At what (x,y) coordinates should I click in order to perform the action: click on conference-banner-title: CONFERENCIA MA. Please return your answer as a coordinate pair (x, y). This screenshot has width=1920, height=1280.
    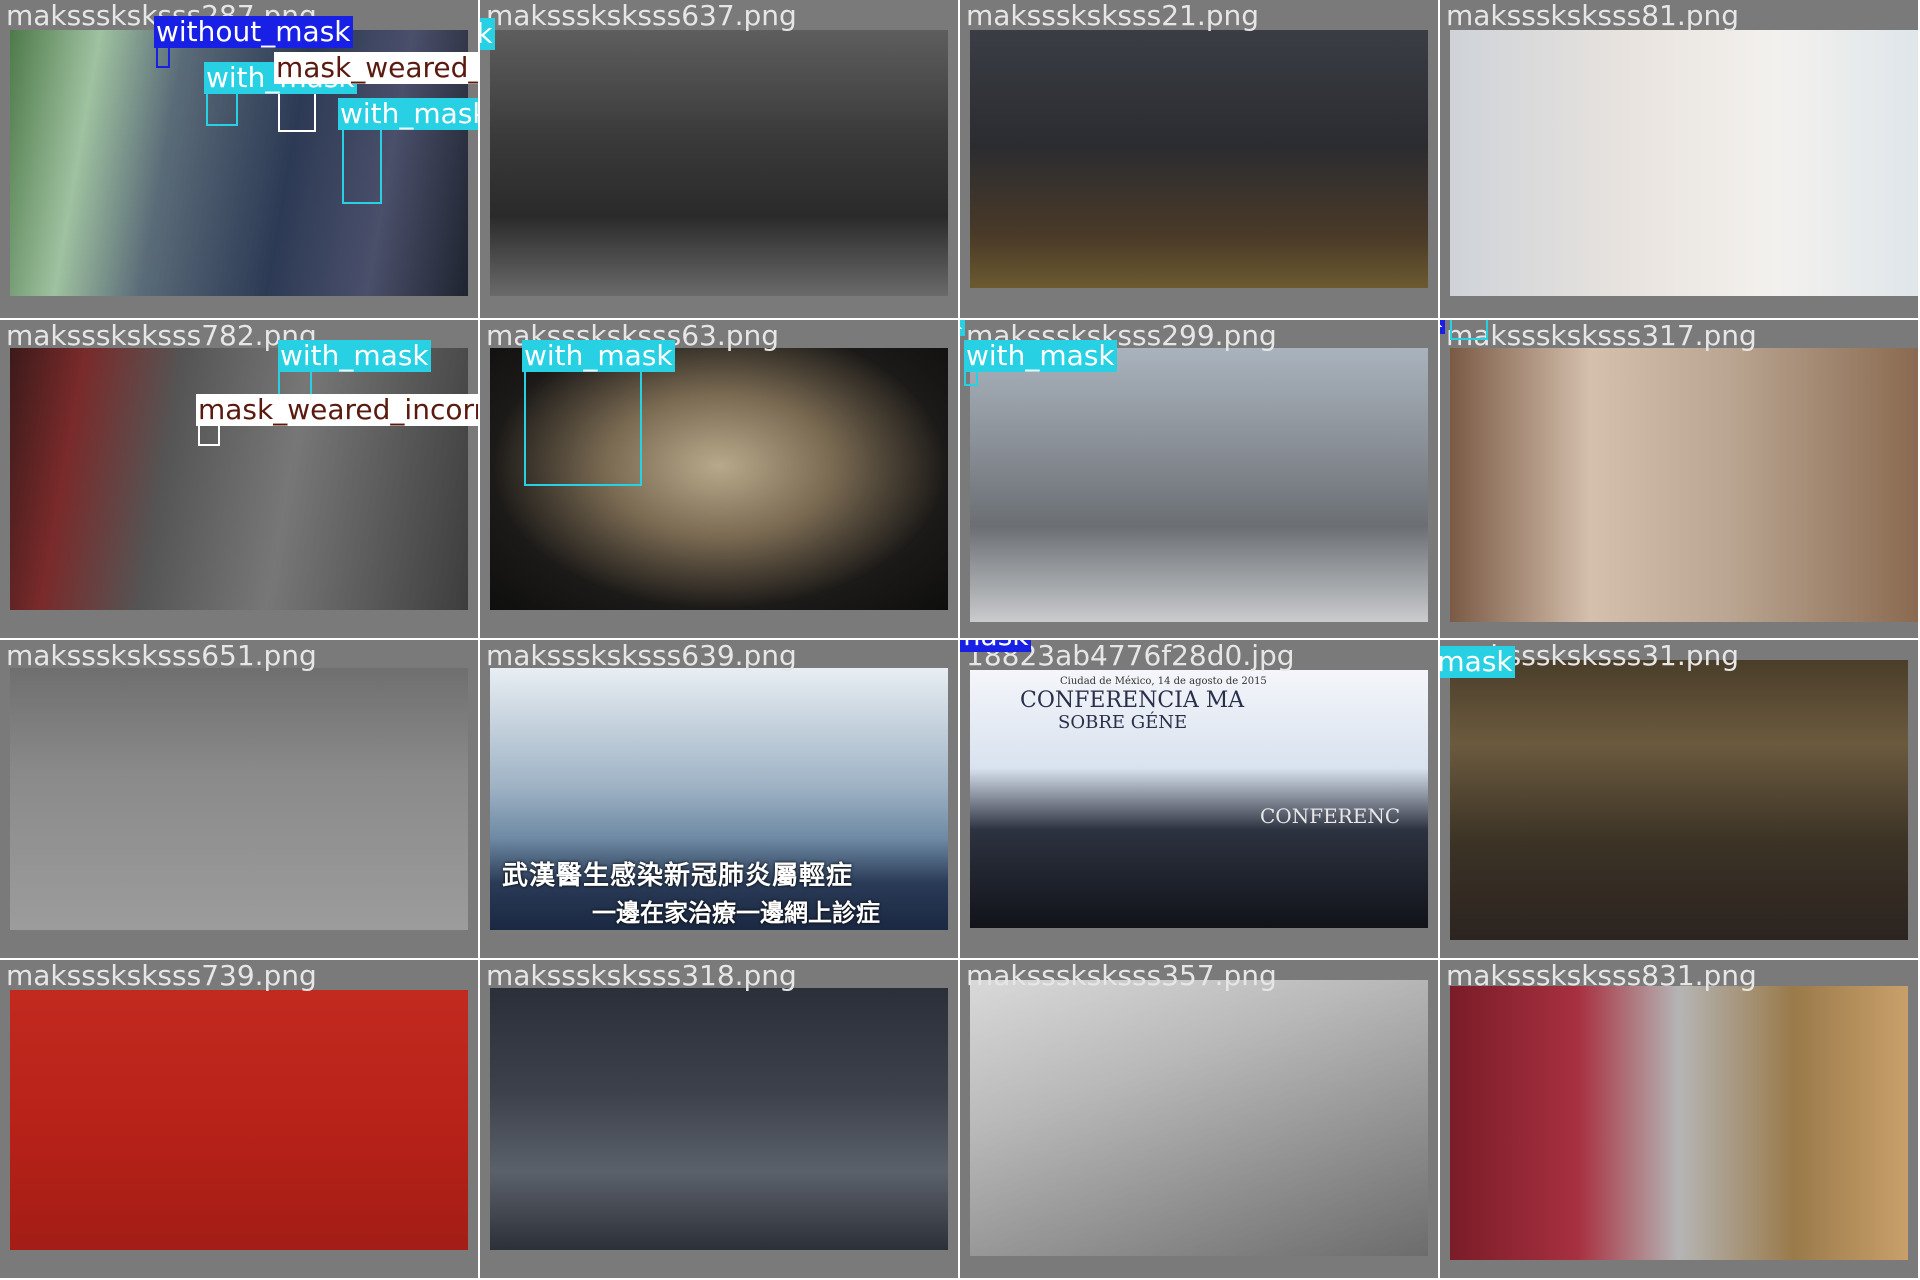
    Looking at the image, I should click on (1132, 700).